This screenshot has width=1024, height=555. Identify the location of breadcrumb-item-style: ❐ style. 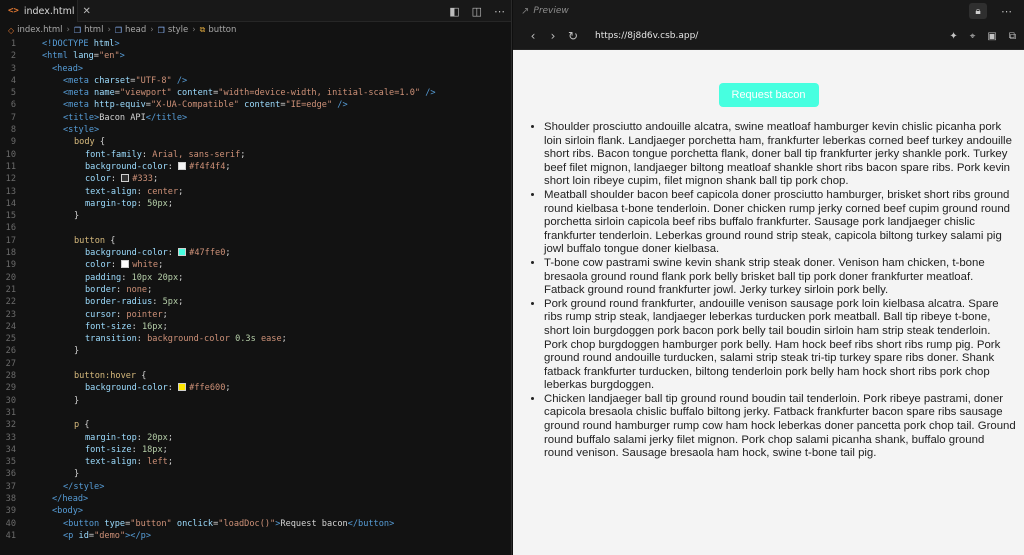
(173, 30).